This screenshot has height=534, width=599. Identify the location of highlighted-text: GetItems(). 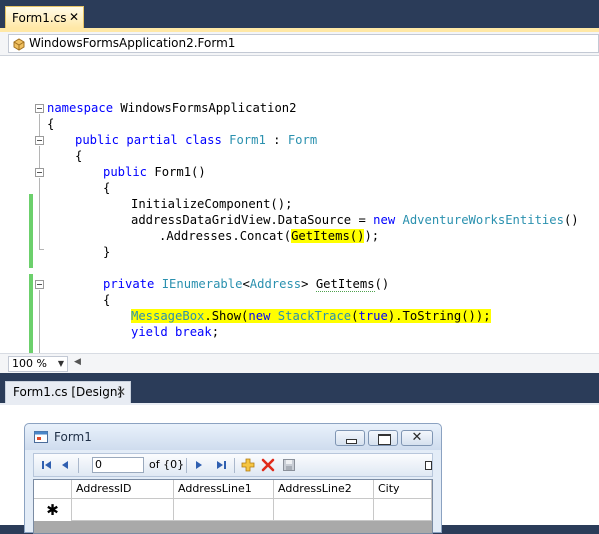
(328, 236).